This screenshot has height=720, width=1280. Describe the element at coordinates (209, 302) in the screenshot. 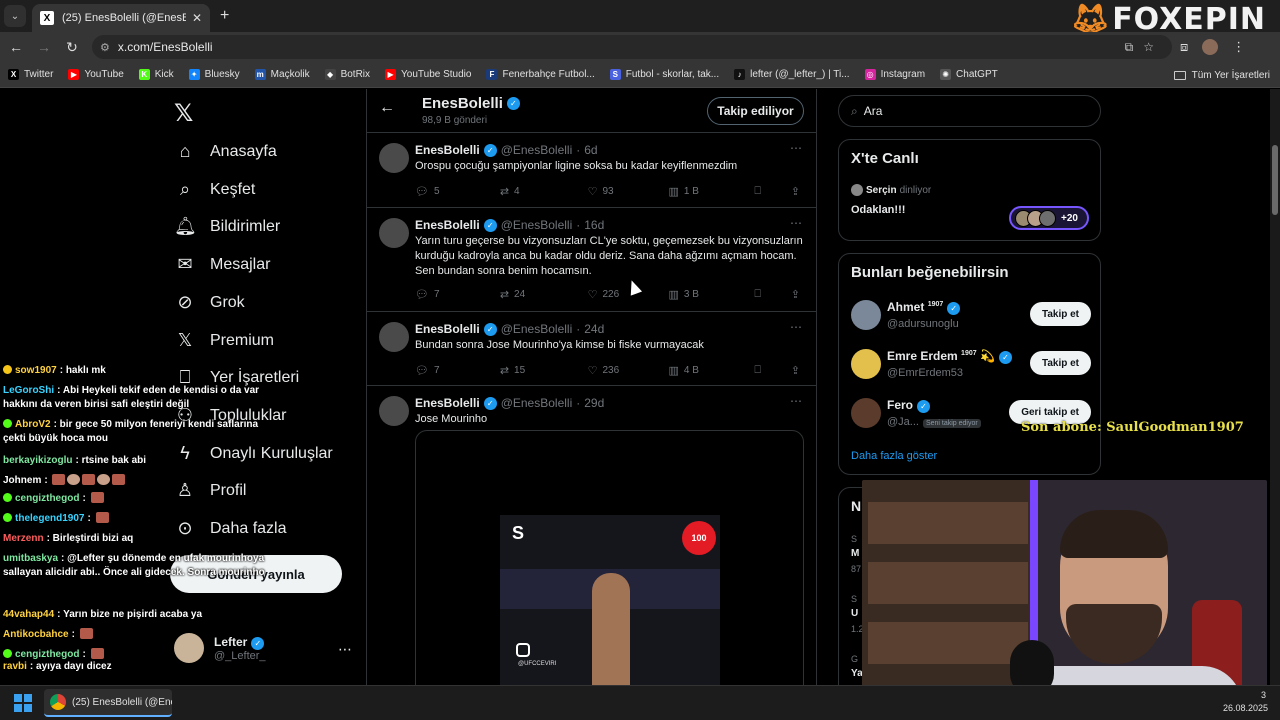

I see `nav-item-grok: ⊘ Grok` at that location.